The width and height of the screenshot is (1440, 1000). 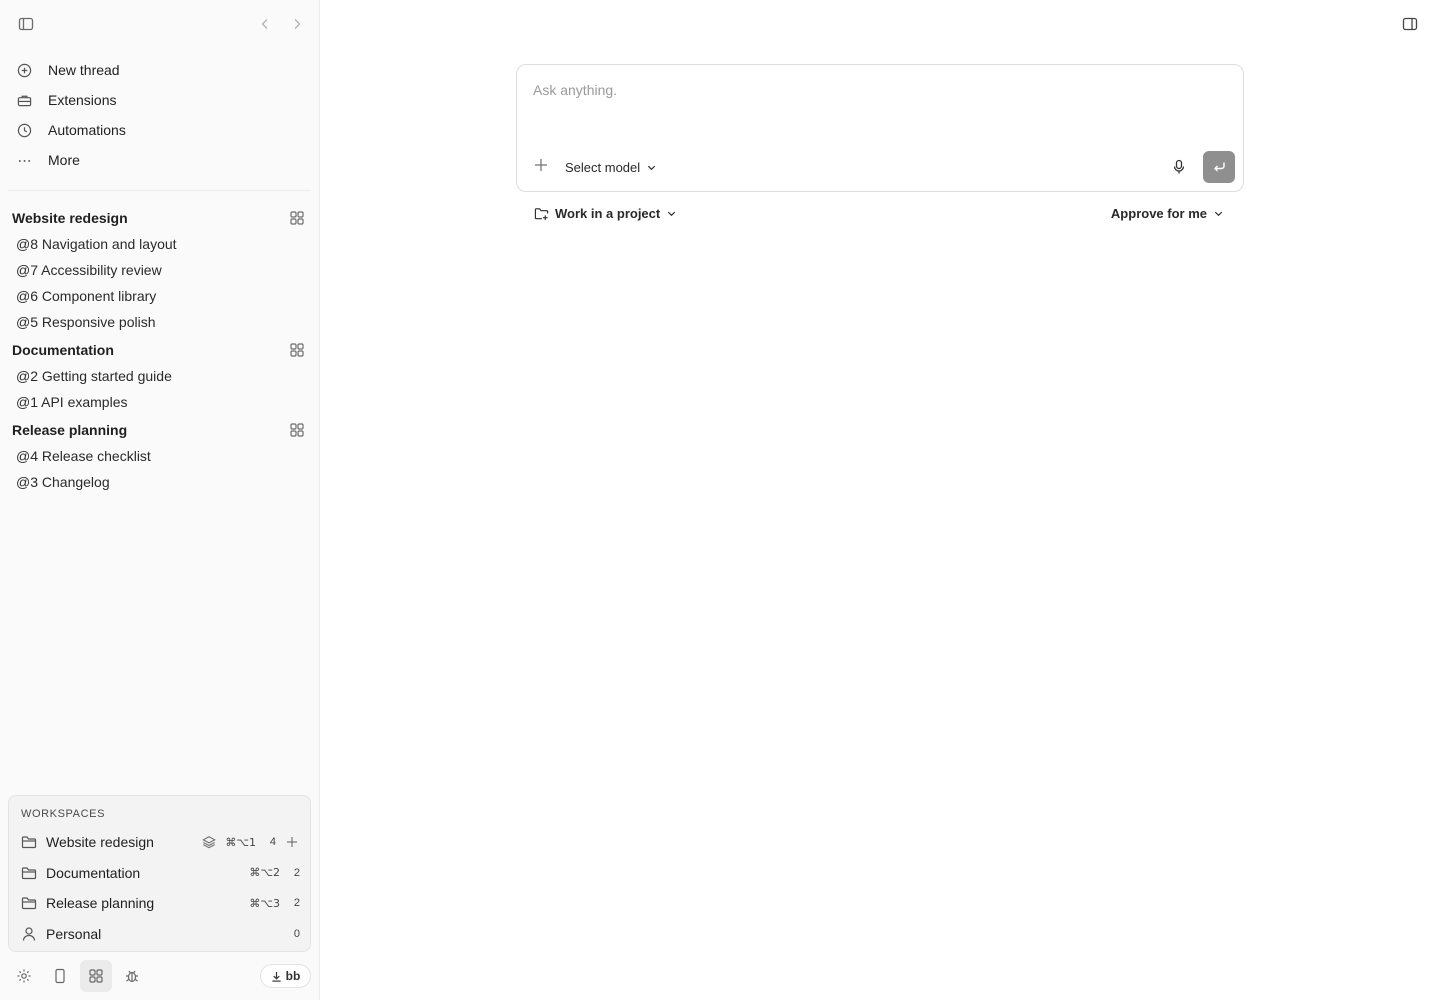 What do you see at coordinates (24, 130) in the screenshot?
I see `clock-icon` at bounding box center [24, 130].